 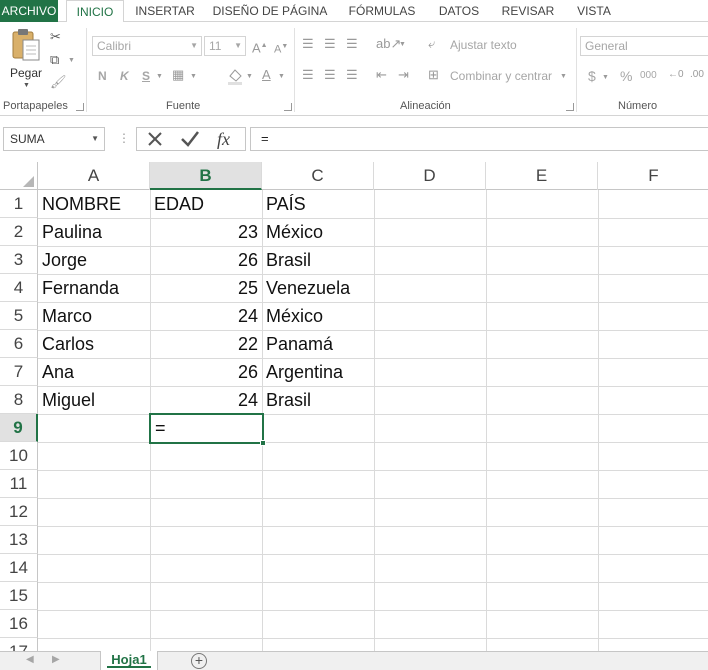 I want to click on column-header-c: C, so click(x=318, y=176).